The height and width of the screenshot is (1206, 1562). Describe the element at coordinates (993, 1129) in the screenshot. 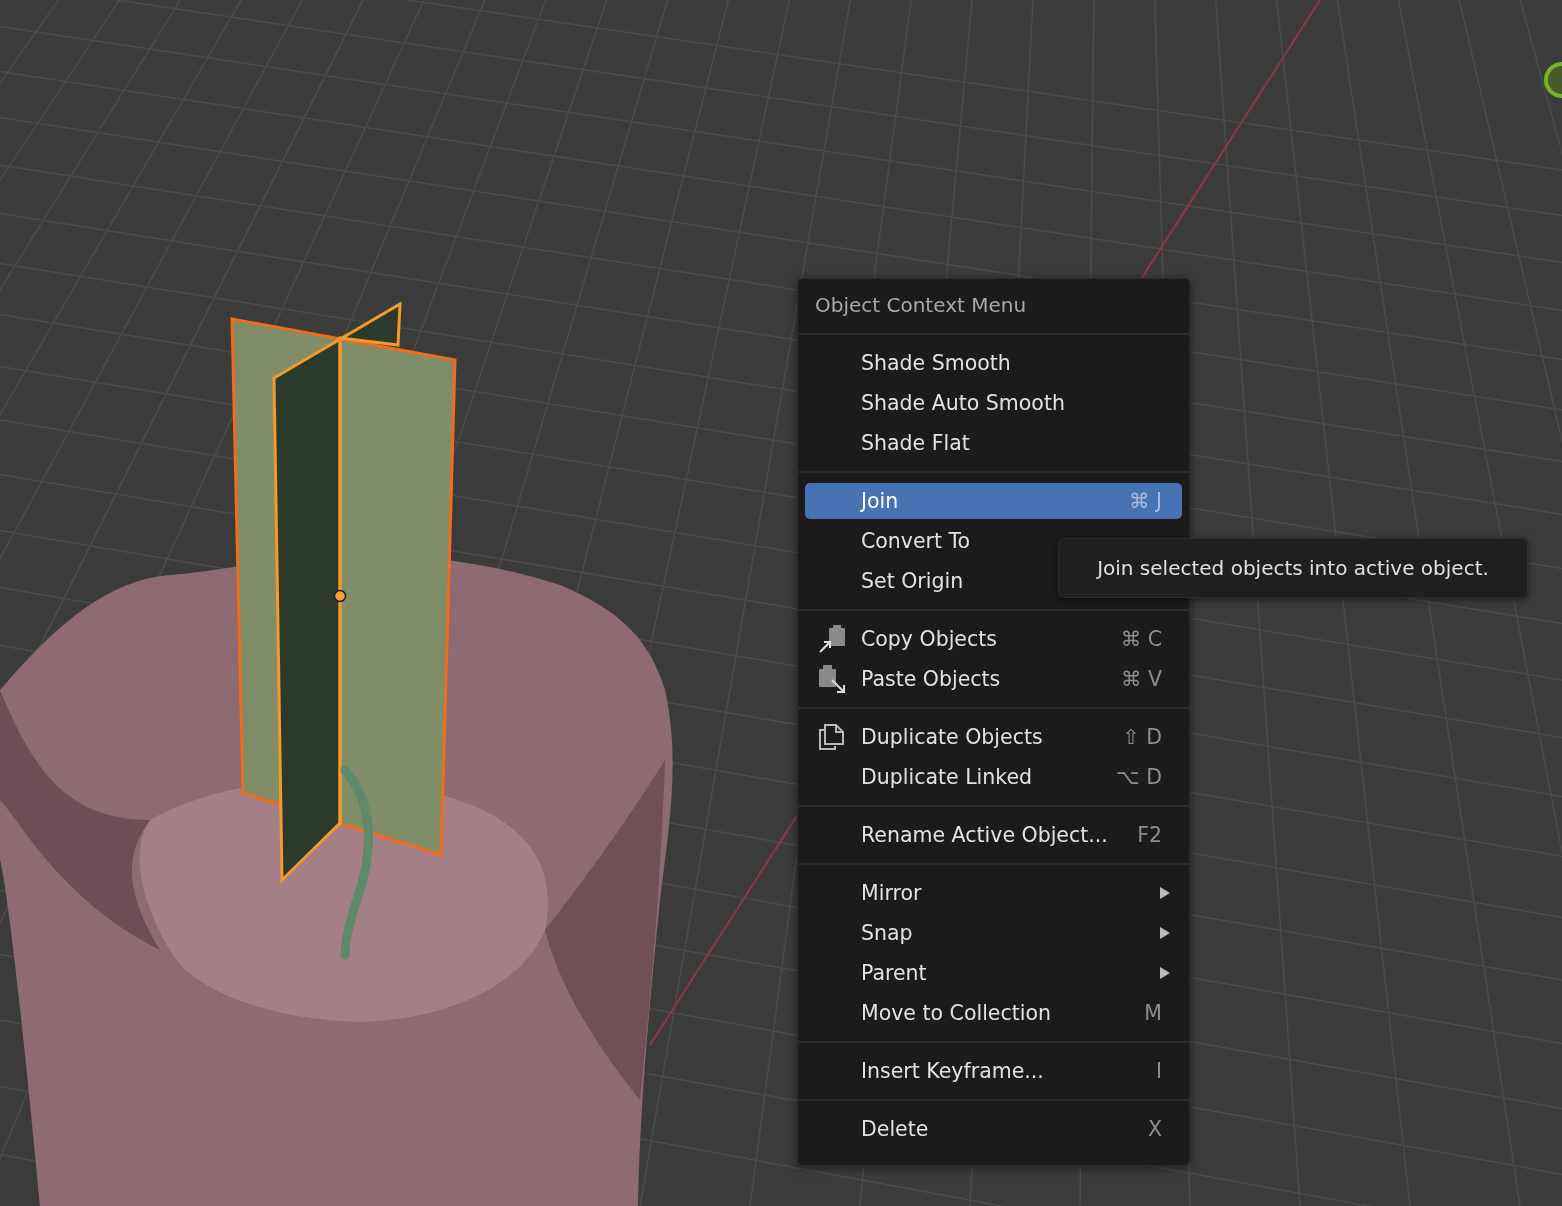

I see `menu-item: Delete X` at that location.